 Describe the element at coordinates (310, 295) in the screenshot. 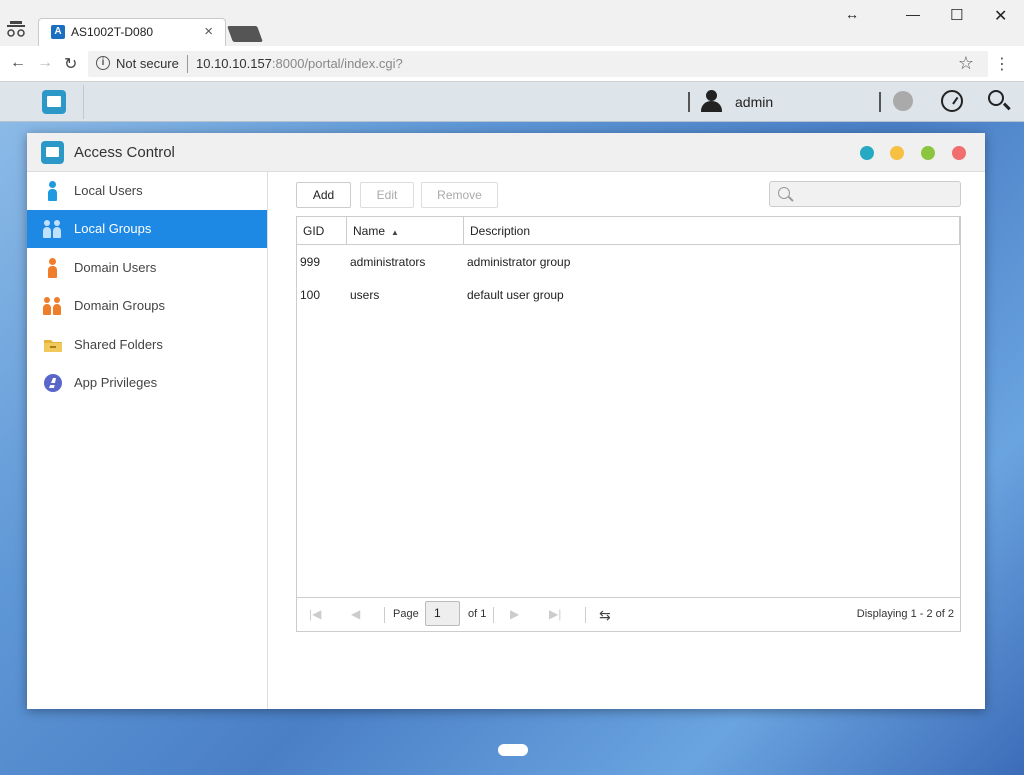

I see `cell-gid: 100` at that location.